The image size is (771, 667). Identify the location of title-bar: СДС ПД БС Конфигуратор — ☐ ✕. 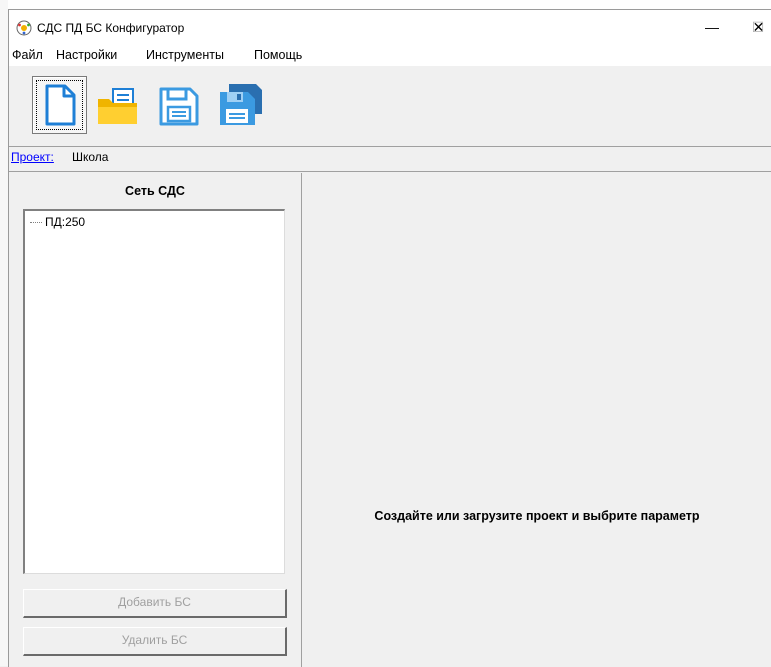
(390, 27).